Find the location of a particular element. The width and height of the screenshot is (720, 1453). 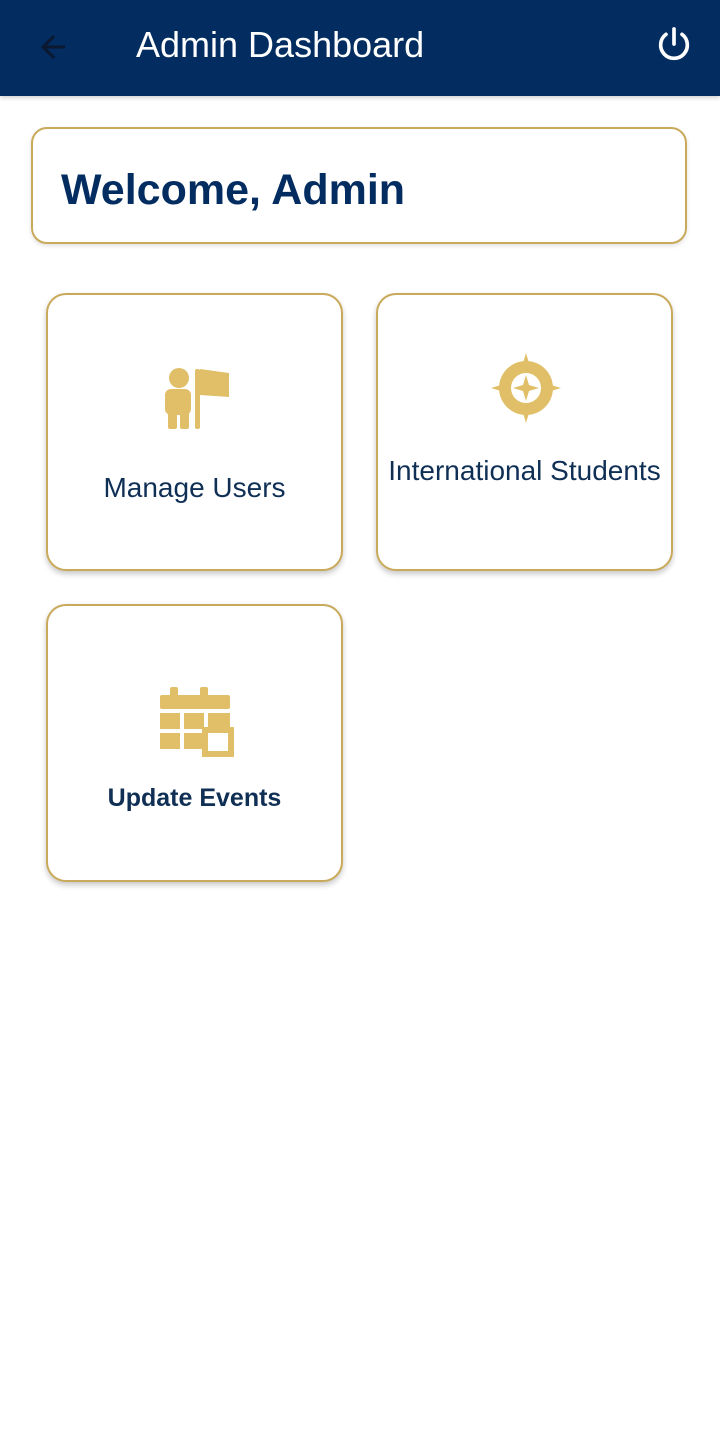

update-events-label: Update Events is located at coordinates (194, 798).